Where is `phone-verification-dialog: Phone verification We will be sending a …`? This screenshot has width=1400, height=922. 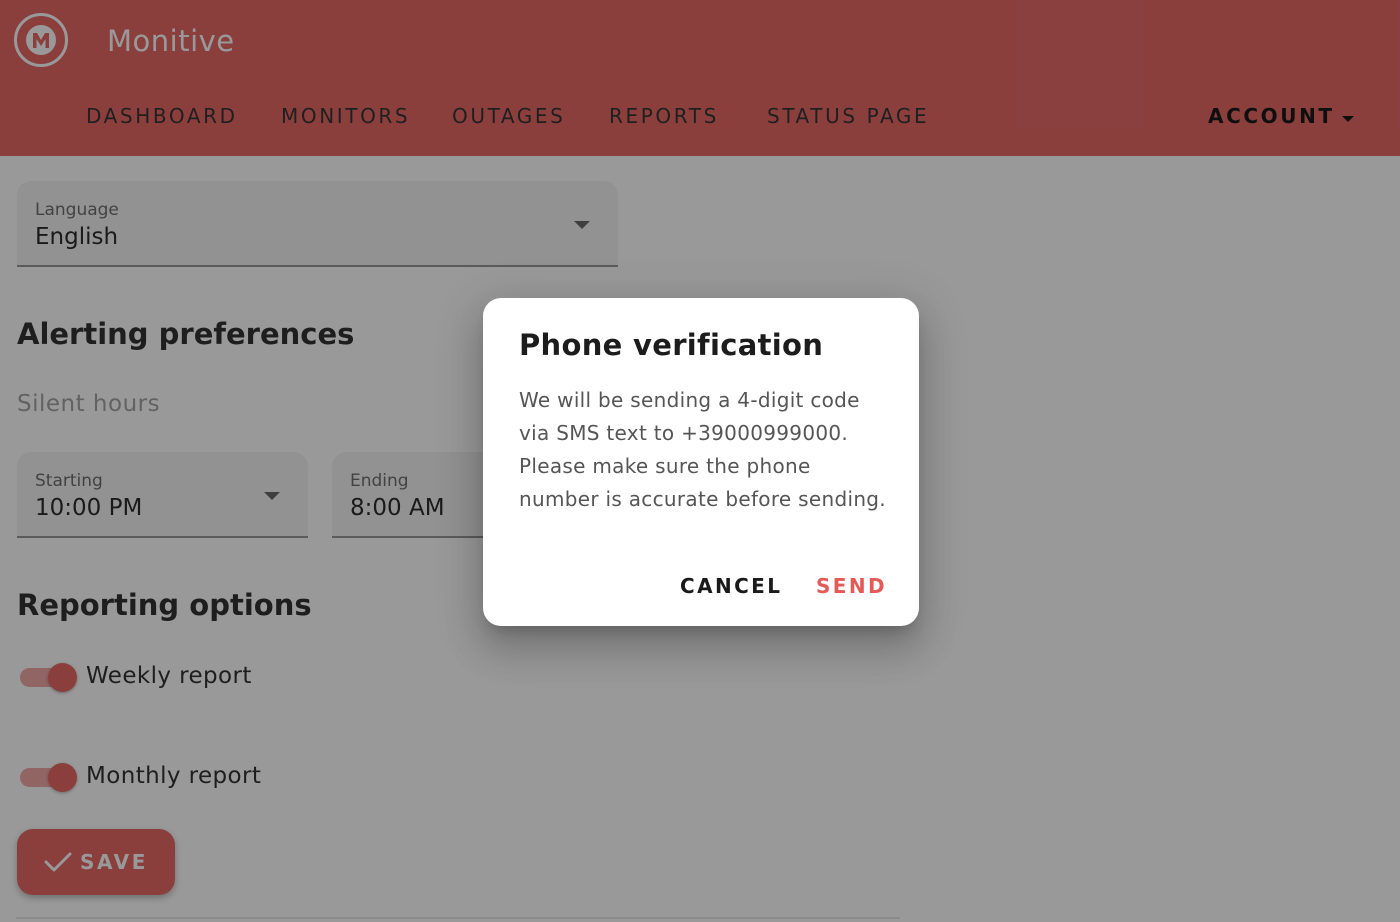 phone-verification-dialog: Phone verification We will be sending a … is located at coordinates (701, 462).